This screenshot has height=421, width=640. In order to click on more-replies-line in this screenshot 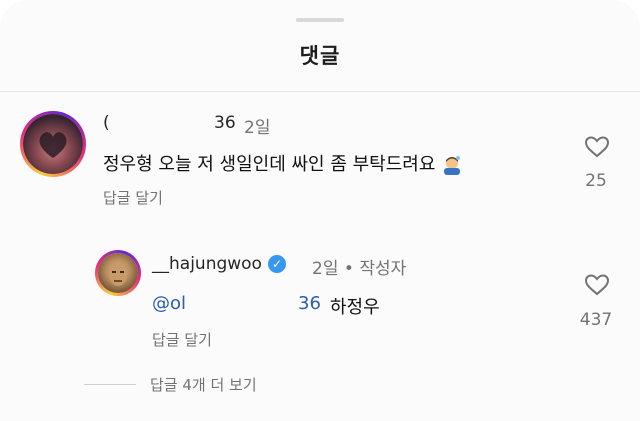, I will do `click(110, 384)`.